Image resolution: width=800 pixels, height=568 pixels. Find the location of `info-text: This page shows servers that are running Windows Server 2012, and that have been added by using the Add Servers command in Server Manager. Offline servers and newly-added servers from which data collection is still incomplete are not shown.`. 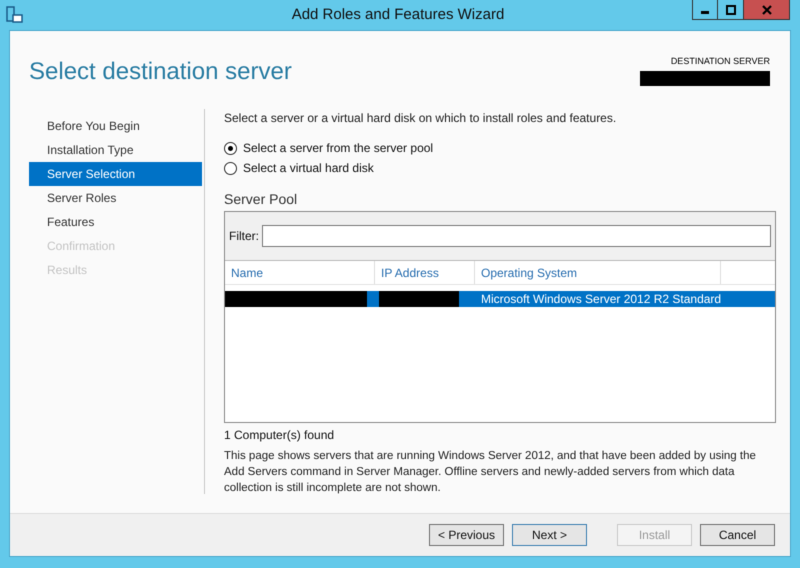

info-text: This page shows servers that are running Windows Server 2012, and that have been added by using the Add Servers command in Server Manager. Offline servers and newly-added servers from which data collection is still incomplete are not shown. is located at coordinates (490, 472).